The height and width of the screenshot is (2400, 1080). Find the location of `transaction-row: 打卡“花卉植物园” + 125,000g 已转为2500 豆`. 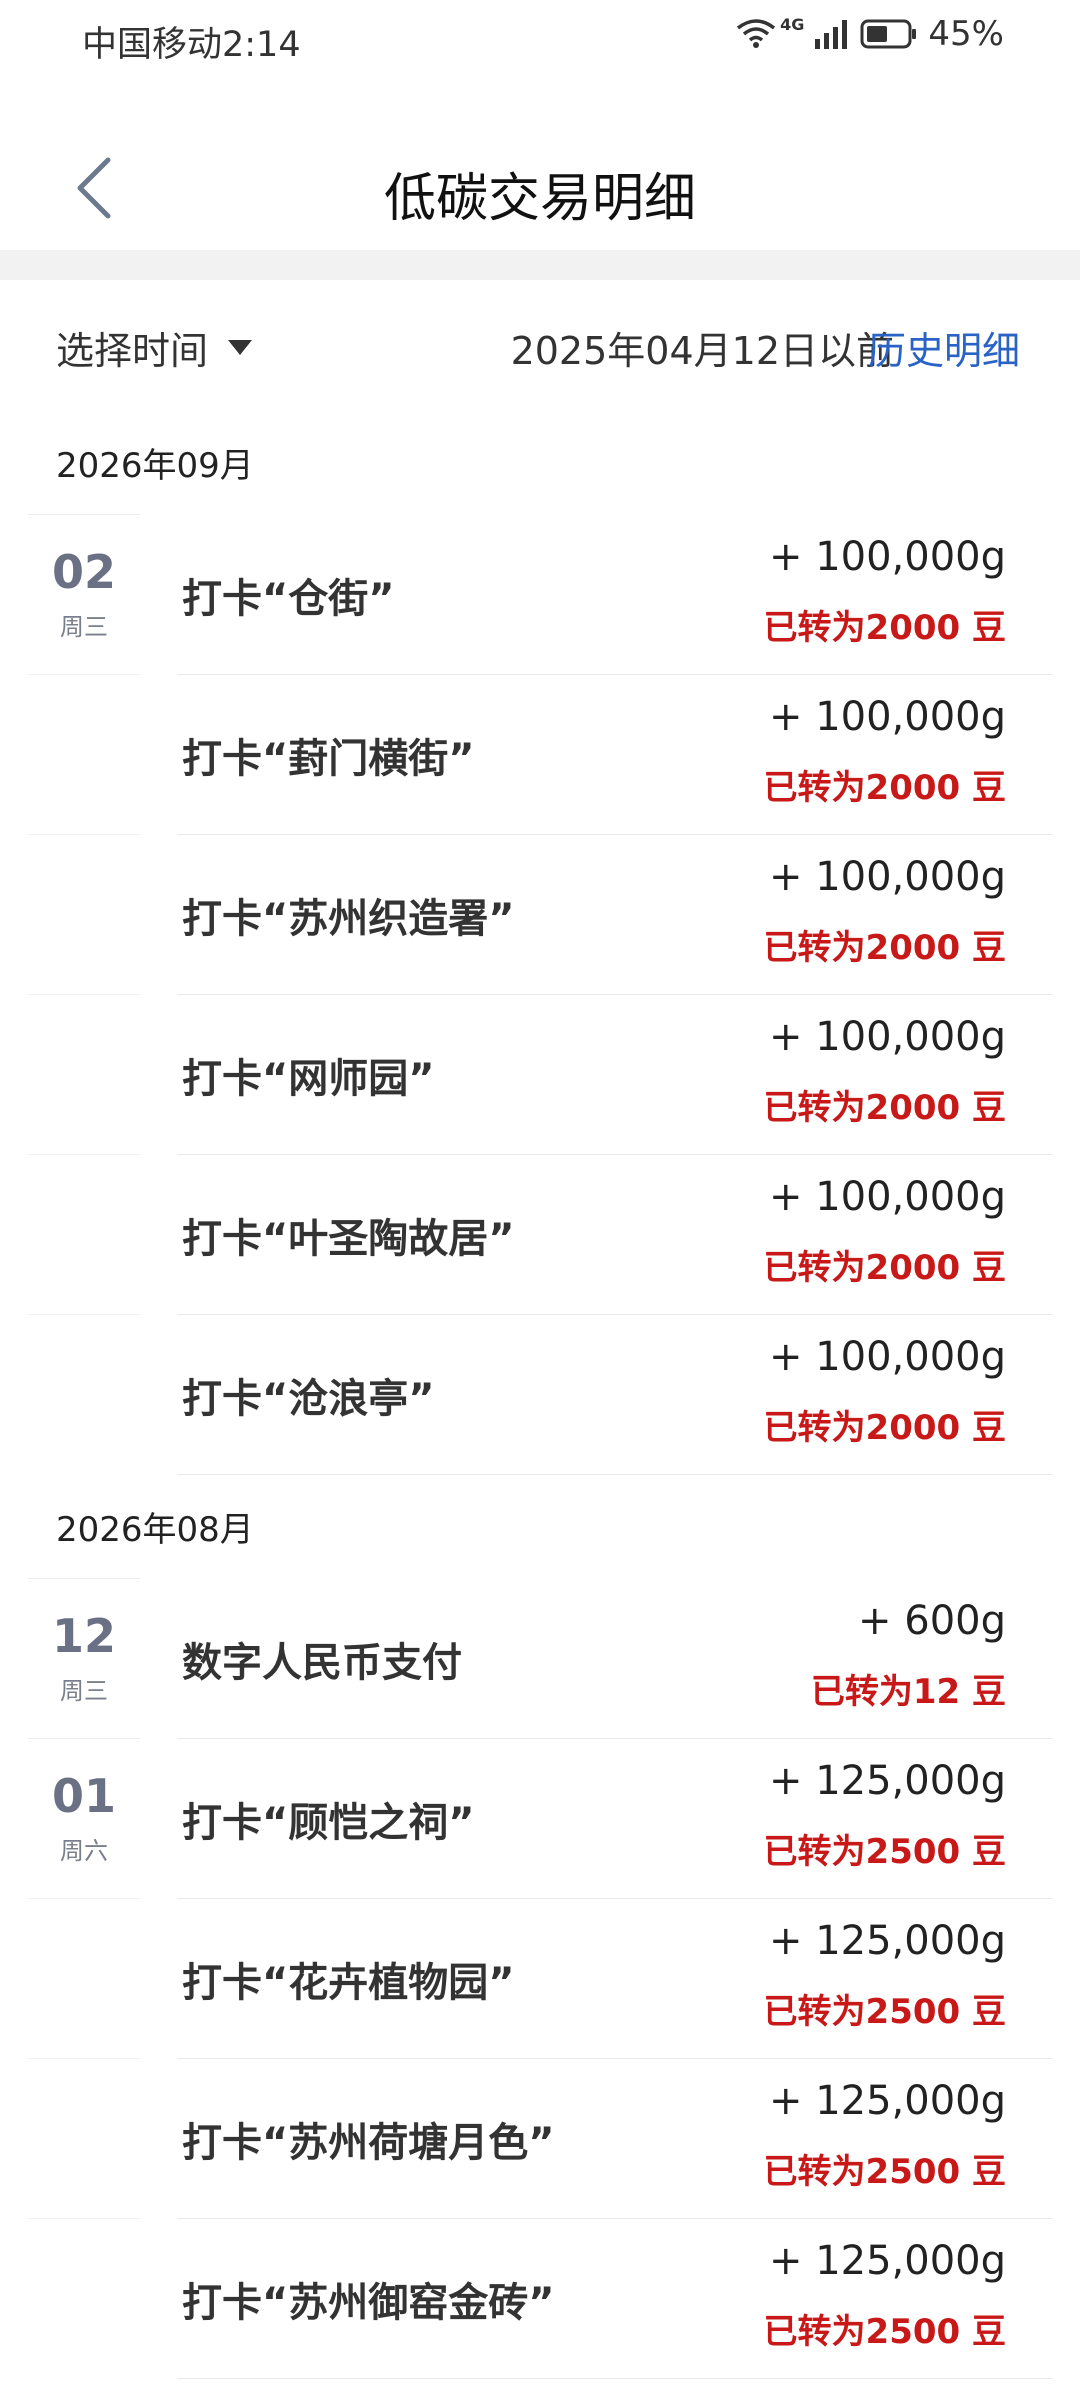

transaction-row: 打卡“花卉植物园” + 125,000g 已转为2500 豆 is located at coordinates (540, 1978).